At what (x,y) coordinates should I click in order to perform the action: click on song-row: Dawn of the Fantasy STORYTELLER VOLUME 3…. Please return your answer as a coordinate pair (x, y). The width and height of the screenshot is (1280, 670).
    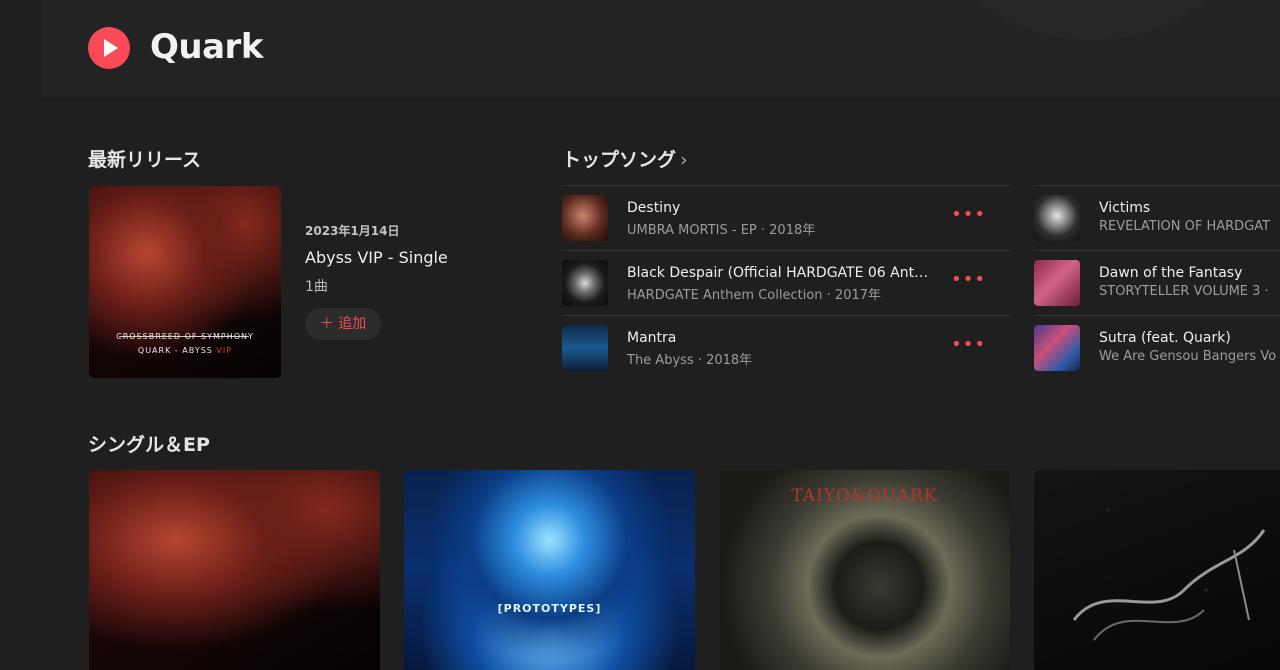
    Looking at the image, I should click on (1157, 282).